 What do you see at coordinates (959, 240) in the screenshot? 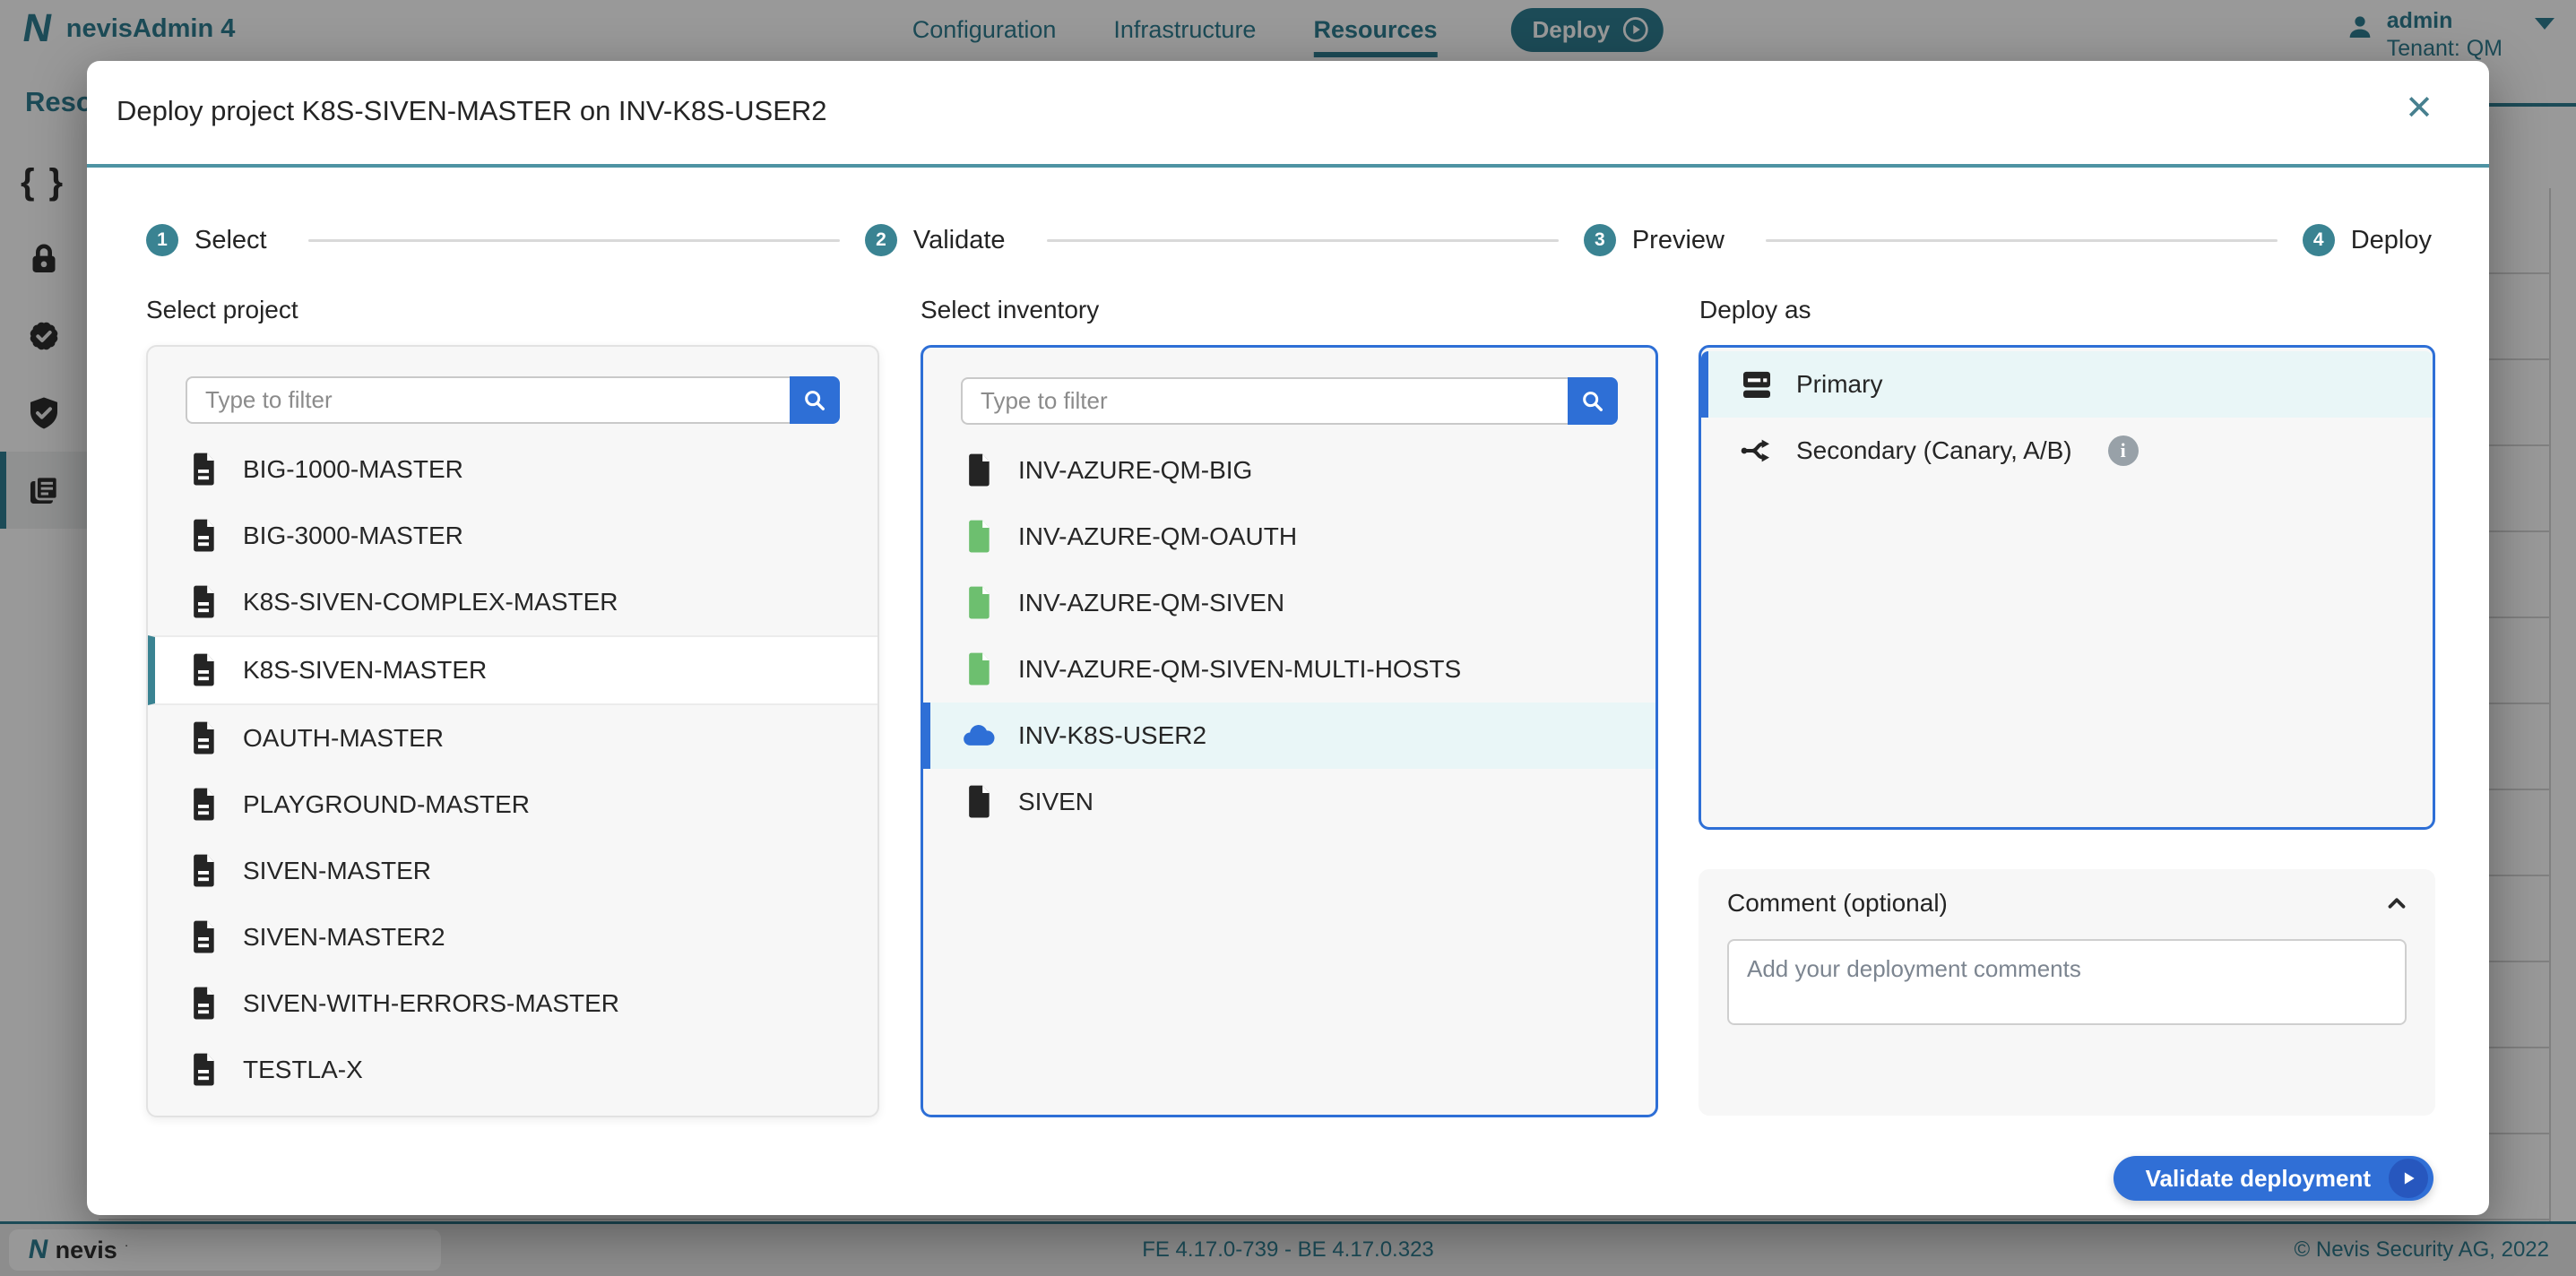
I see `step-label: Validate` at bounding box center [959, 240].